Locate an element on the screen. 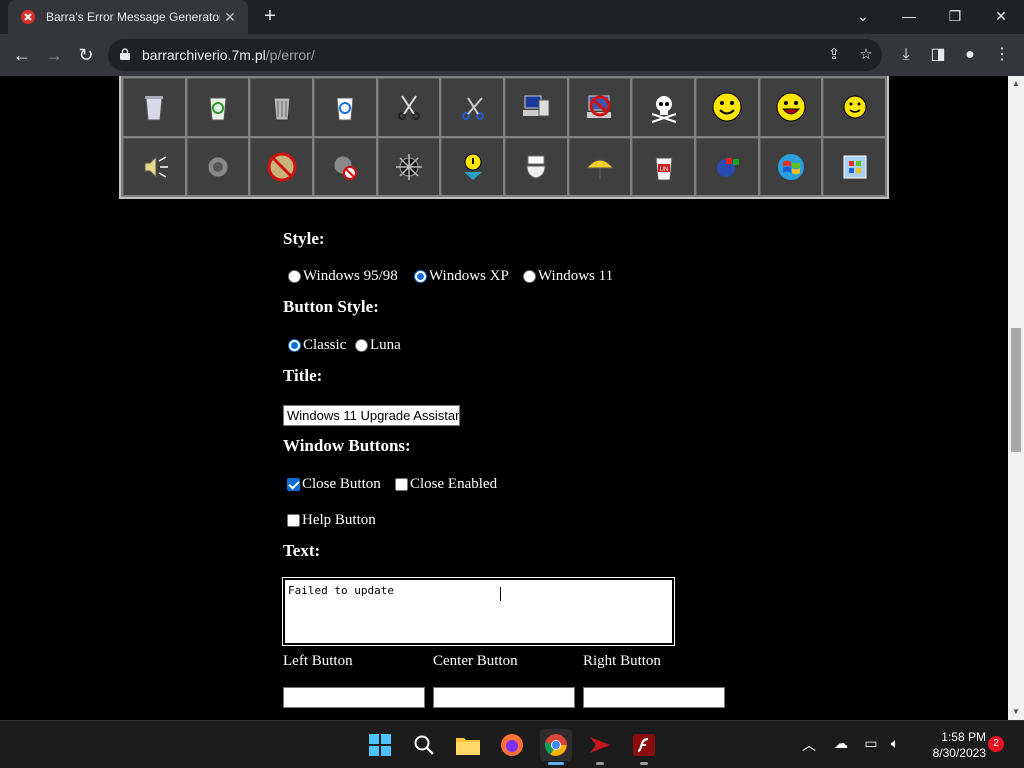  network-icon: ▭ is located at coordinates (871, 743).